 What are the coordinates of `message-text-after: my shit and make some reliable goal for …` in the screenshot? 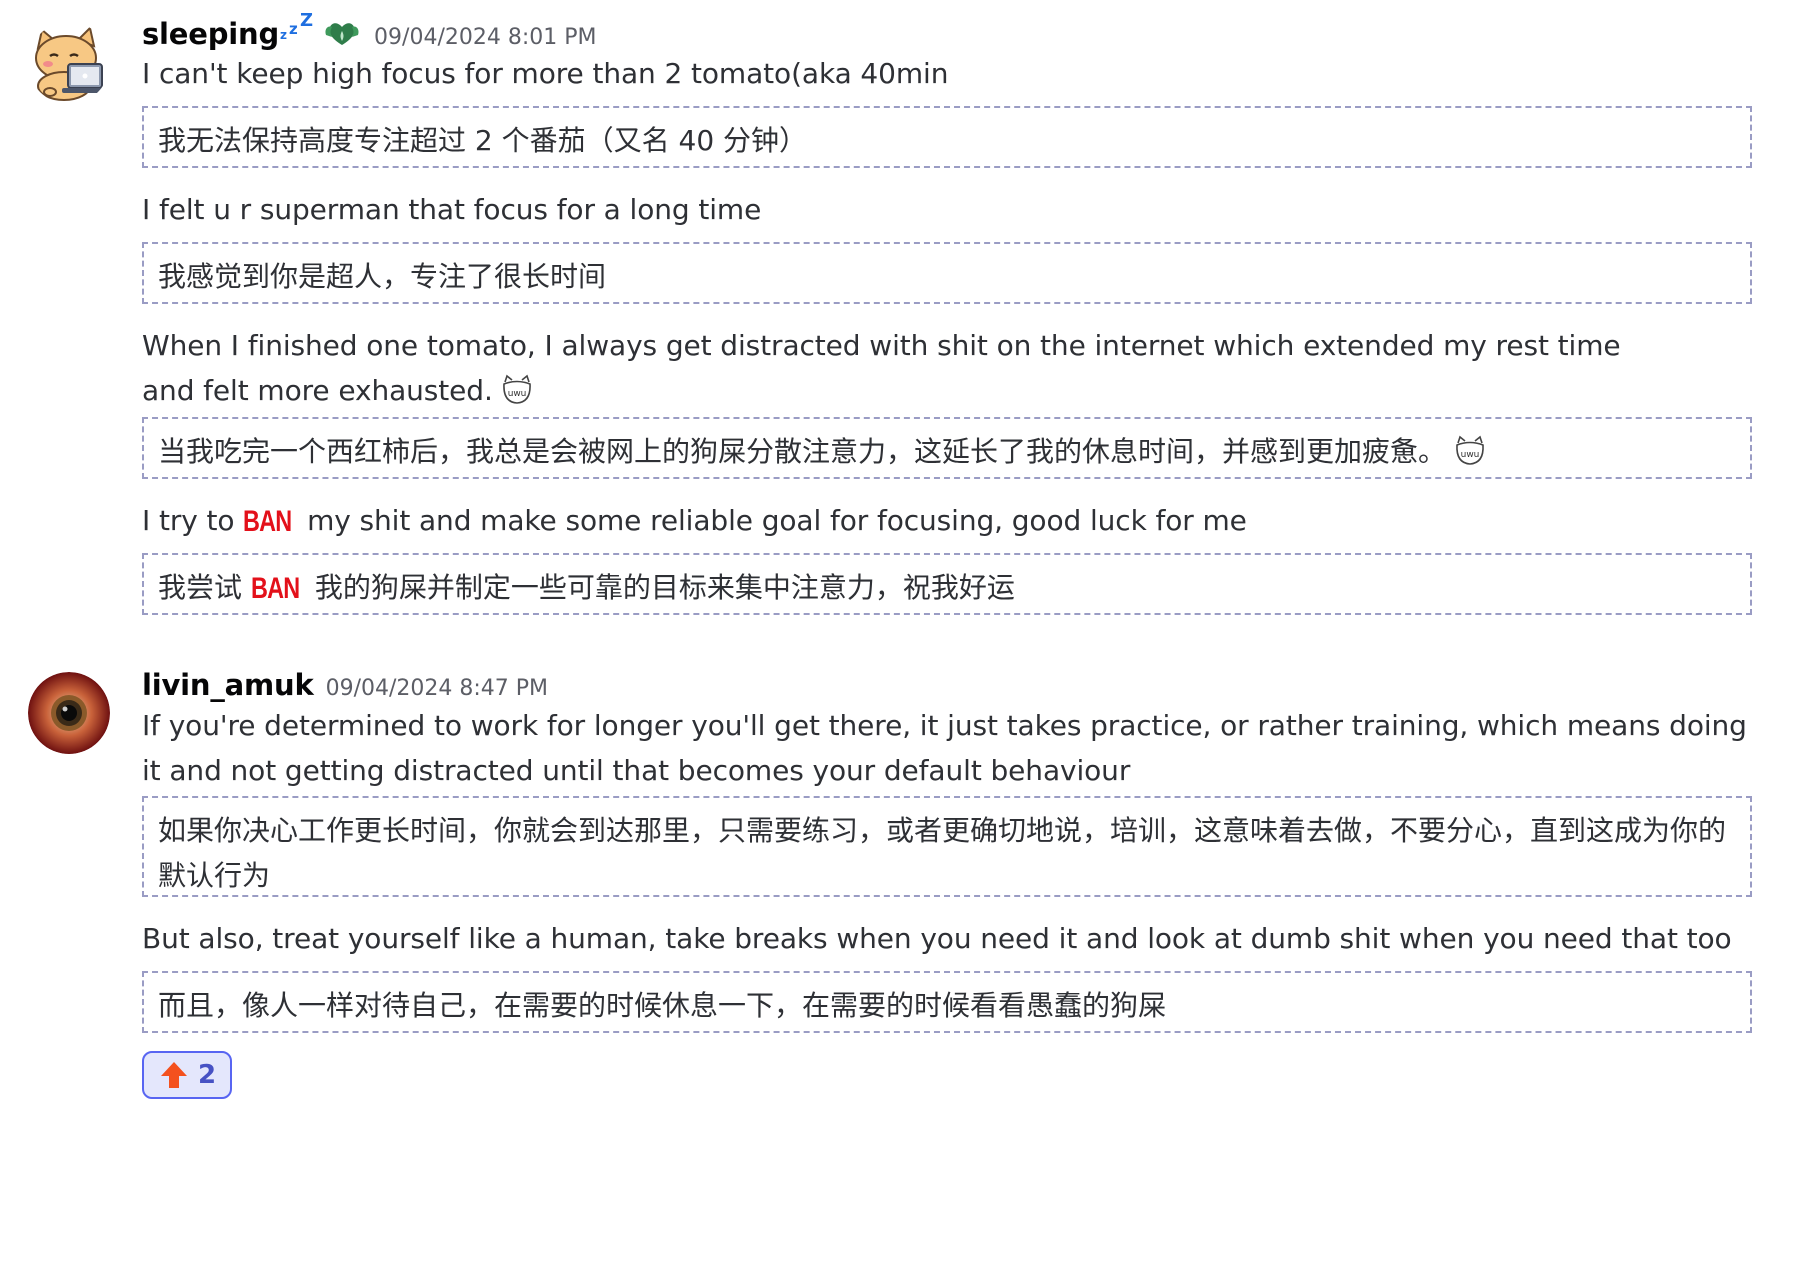 It's located at (777, 520).